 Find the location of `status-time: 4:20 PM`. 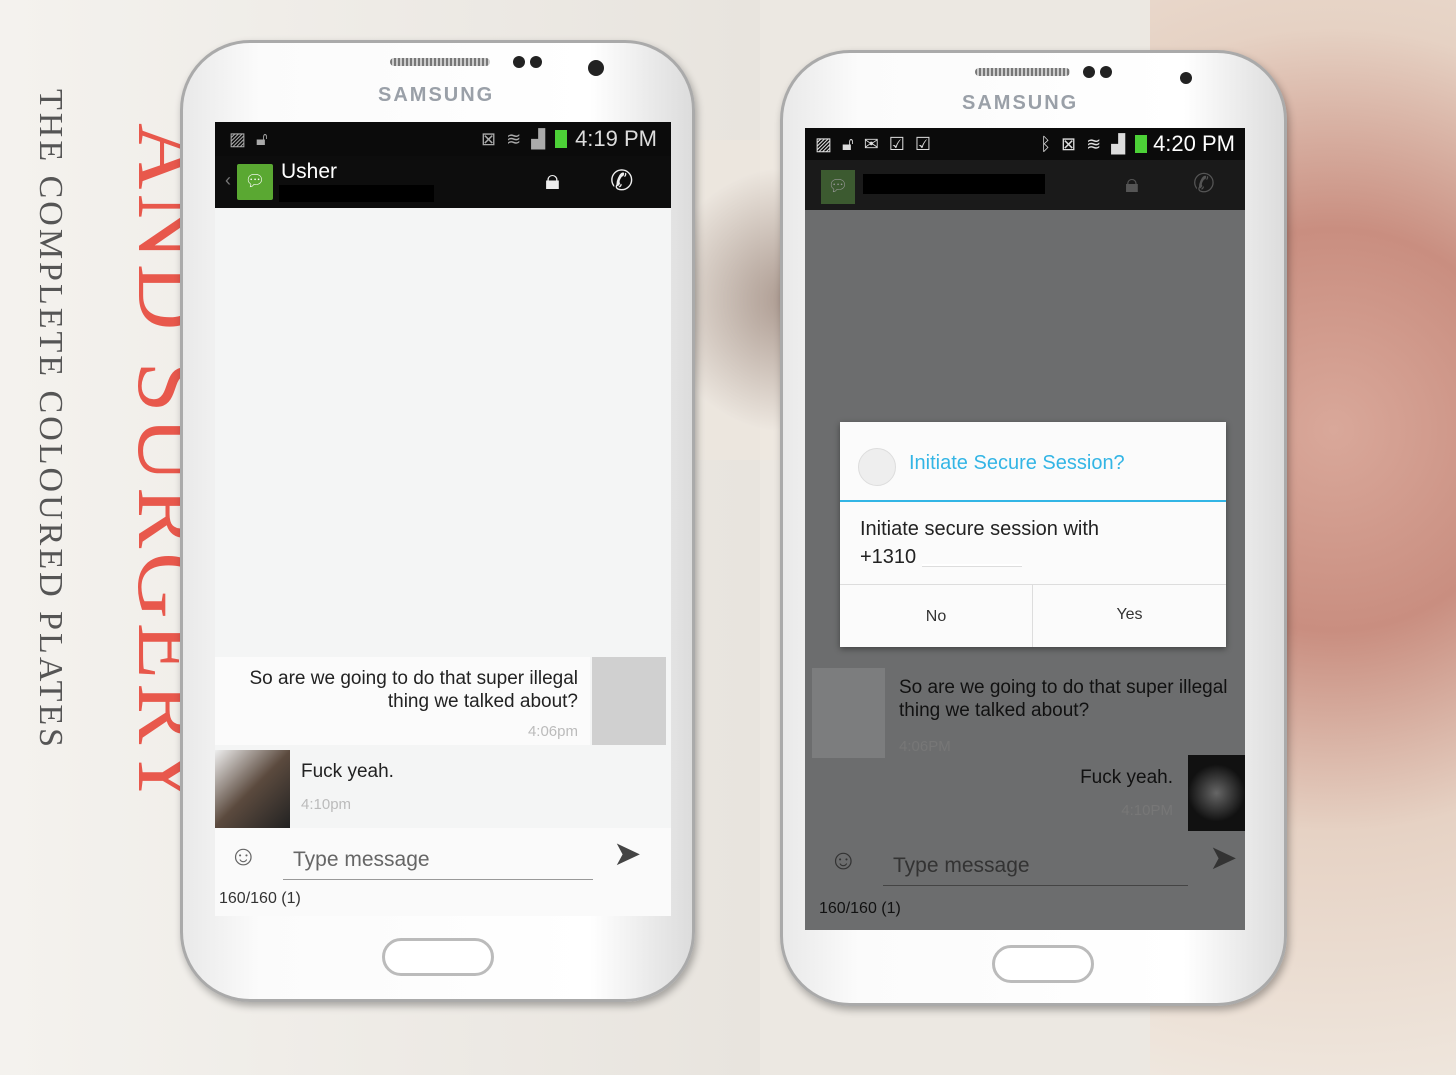

status-time: 4:20 PM is located at coordinates (1194, 143).